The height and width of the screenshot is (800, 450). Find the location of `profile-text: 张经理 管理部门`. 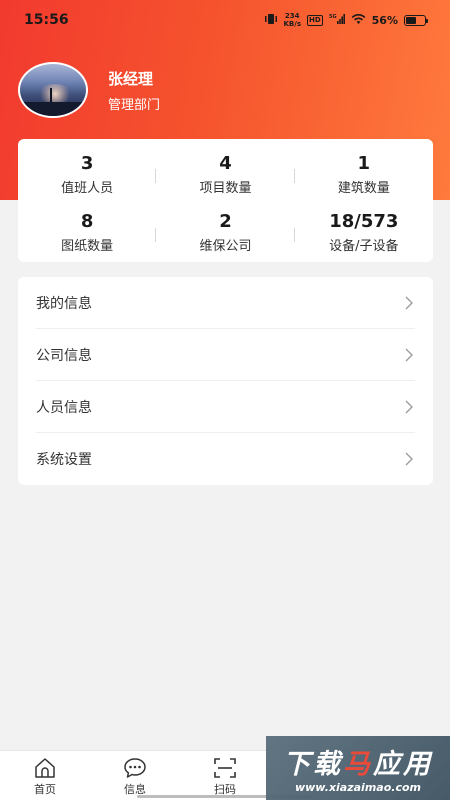

profile-text: 张经理 管理部门 is located at coordinates (134, 90).